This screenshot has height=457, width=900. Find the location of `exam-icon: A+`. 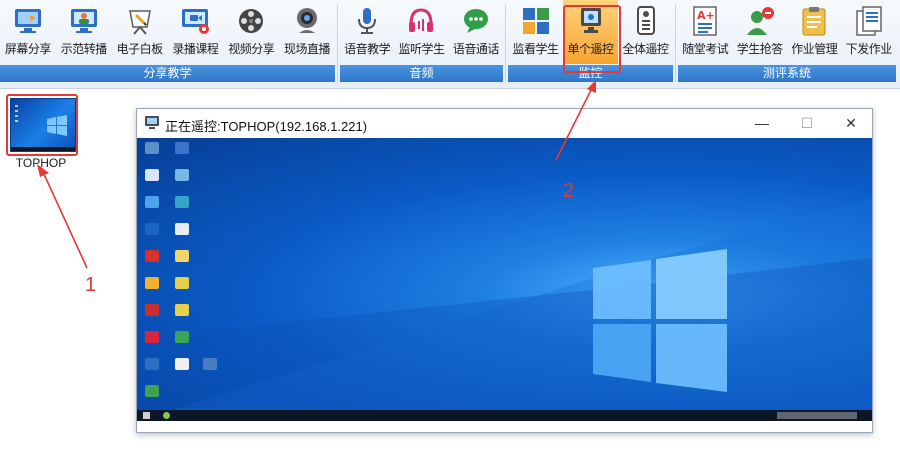

exam-icon: A+ is located at coordinates (705, 21).